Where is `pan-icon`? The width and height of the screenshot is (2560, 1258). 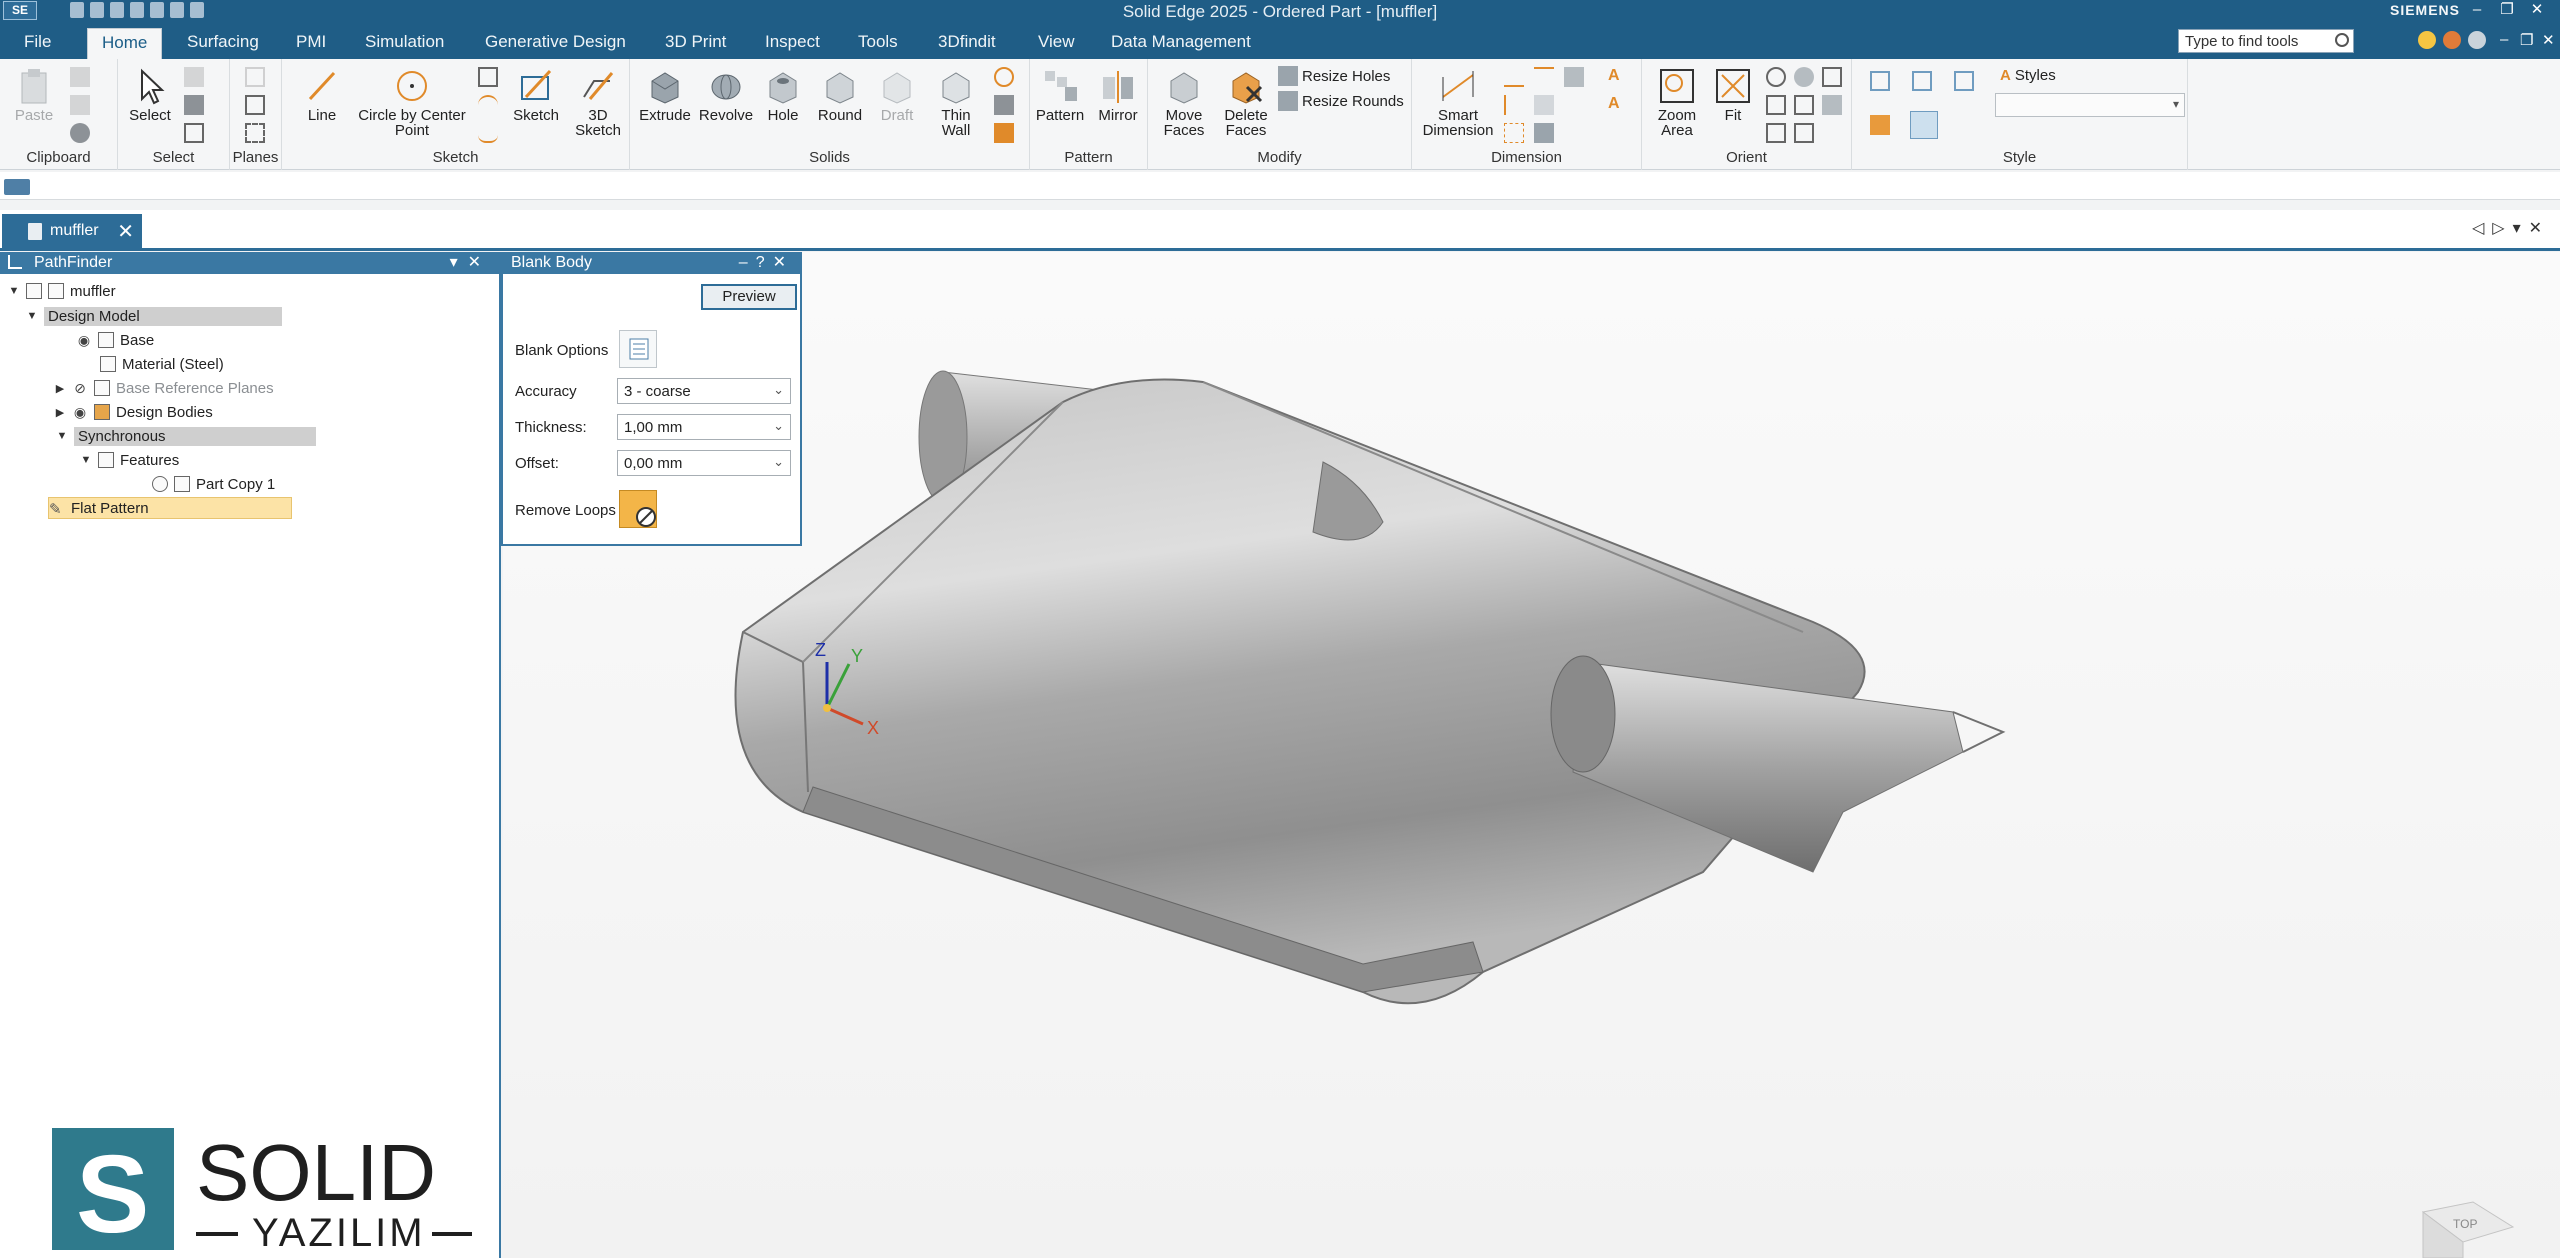
pan-icon is located at coordinates (1776, 105).